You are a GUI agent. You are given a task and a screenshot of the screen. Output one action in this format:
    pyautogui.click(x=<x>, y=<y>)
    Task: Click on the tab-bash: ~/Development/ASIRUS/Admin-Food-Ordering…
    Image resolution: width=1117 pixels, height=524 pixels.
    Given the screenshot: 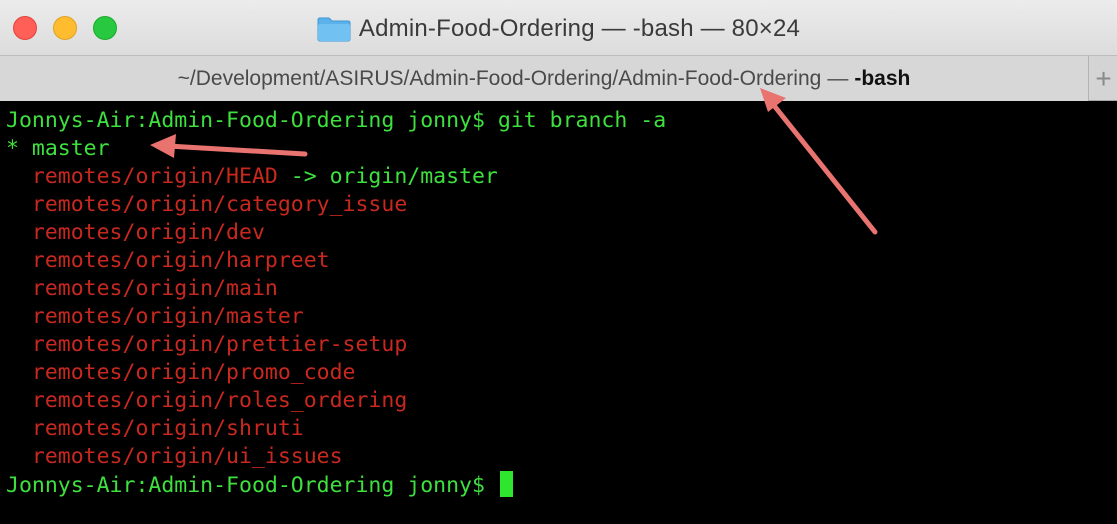 What is the action you would take?
    pyautogui.click(x=544, y=78)
    